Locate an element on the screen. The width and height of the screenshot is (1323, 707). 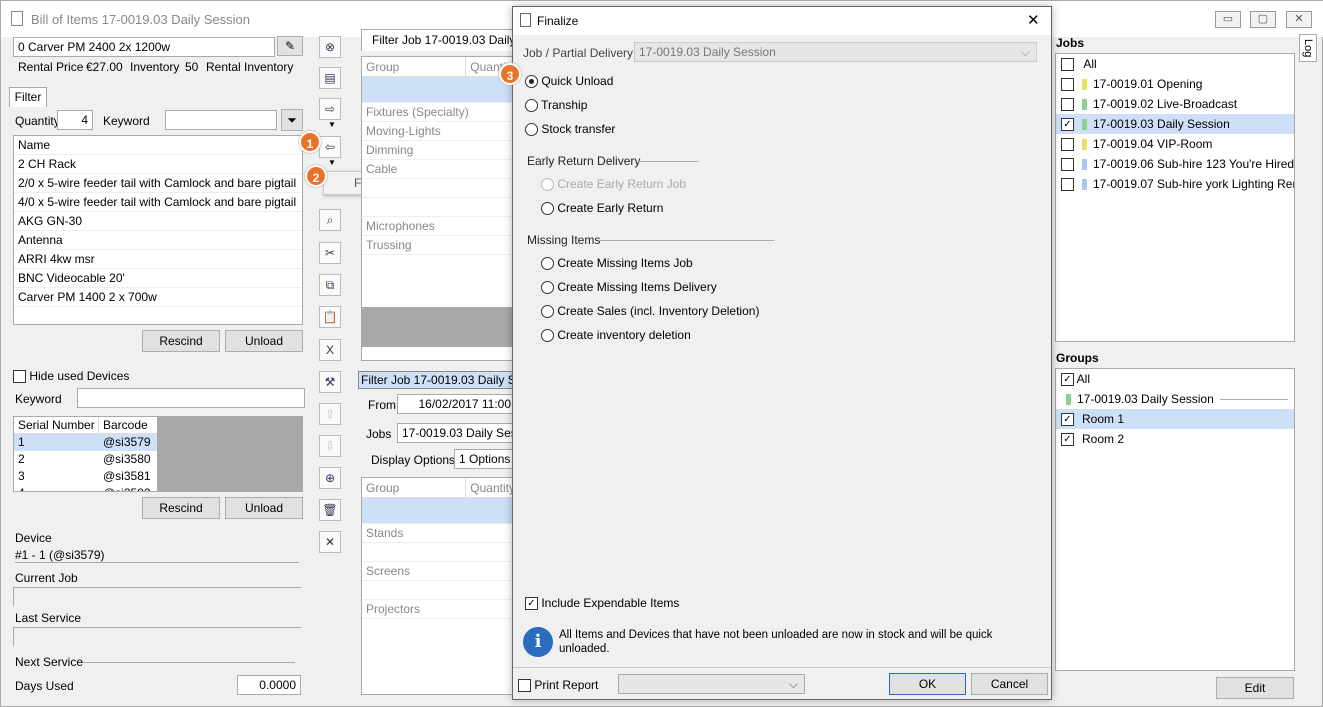
dialog-close-icon: ✕ is located at coordinates (1033, 20).